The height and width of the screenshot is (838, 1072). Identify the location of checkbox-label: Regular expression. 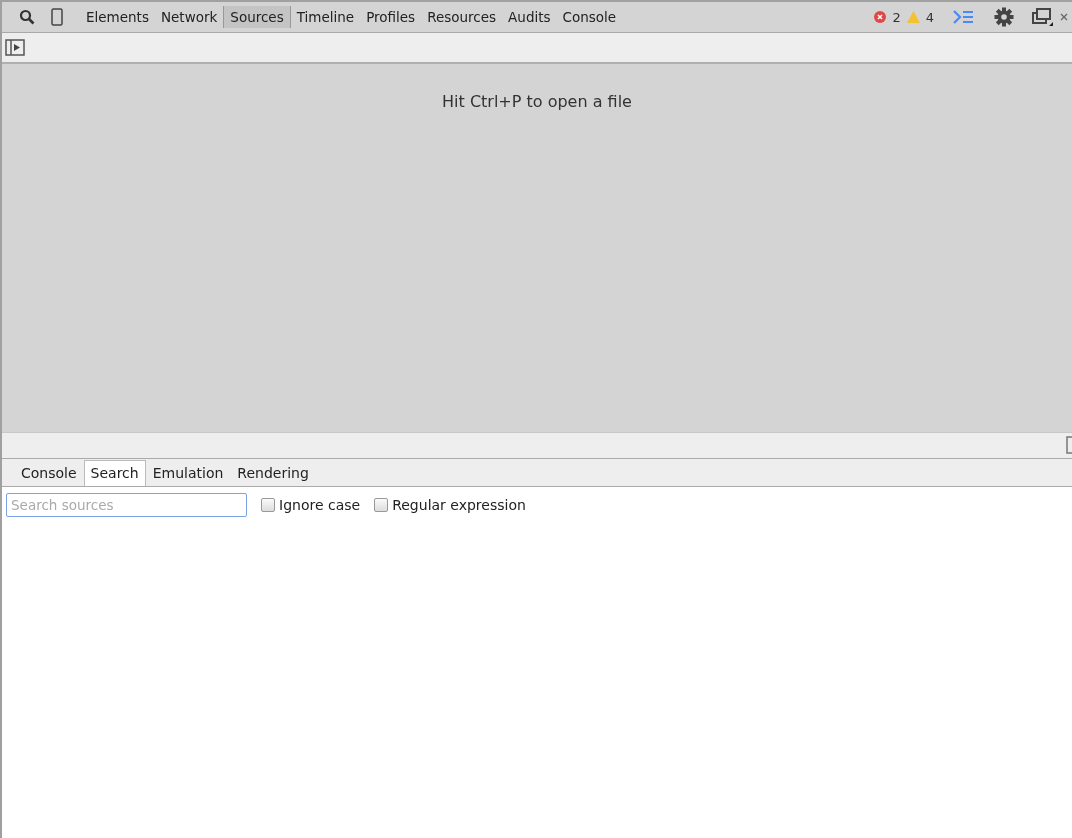
(459, 504).